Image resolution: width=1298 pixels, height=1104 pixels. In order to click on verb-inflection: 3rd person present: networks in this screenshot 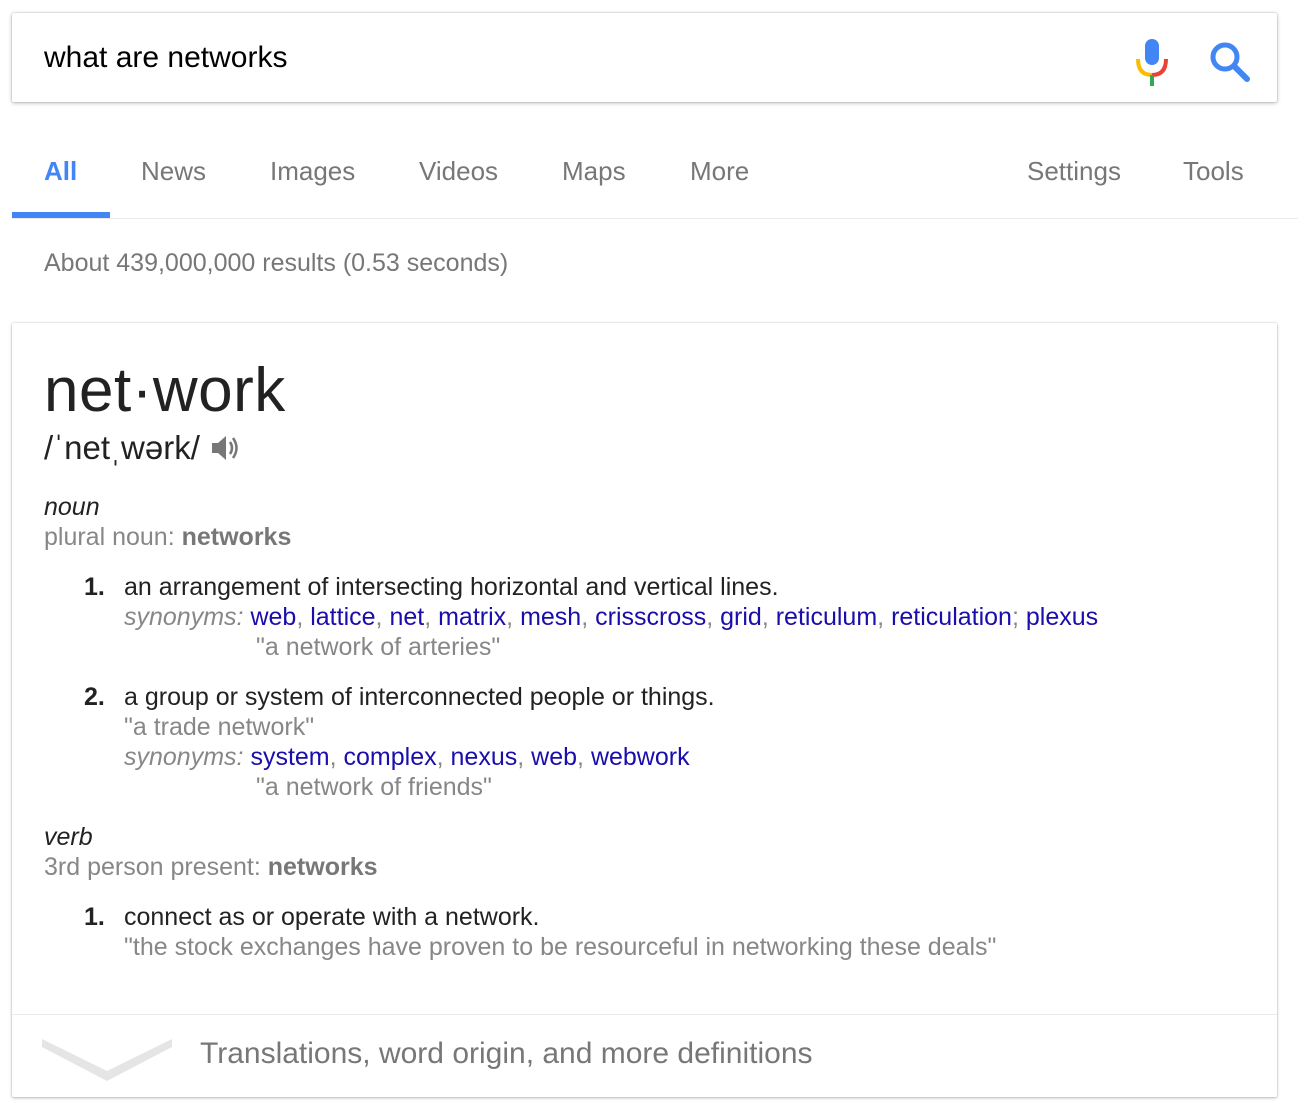, I will do `click(211, 867)`.